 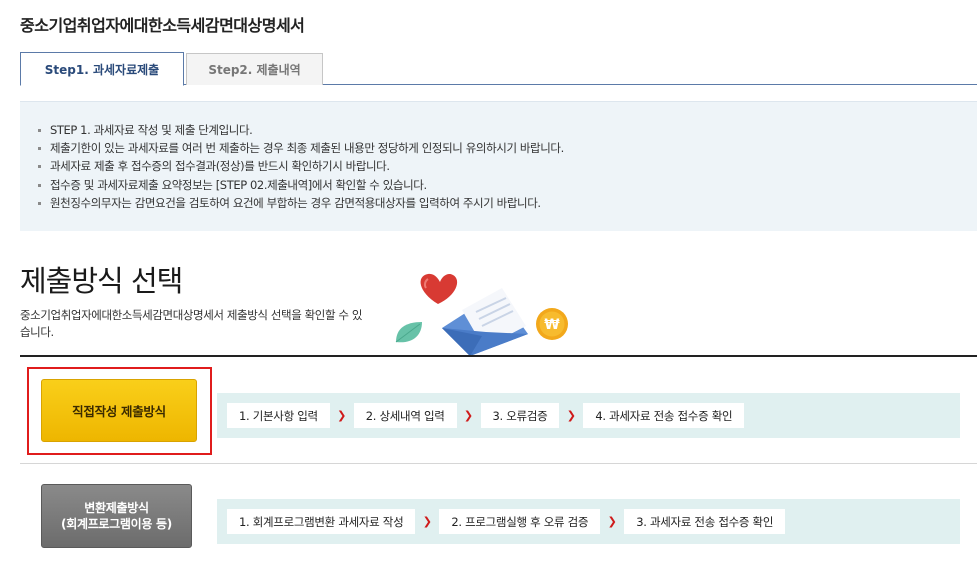 I want to click on coin-symbol: ₩, so click(x=552, y=325).